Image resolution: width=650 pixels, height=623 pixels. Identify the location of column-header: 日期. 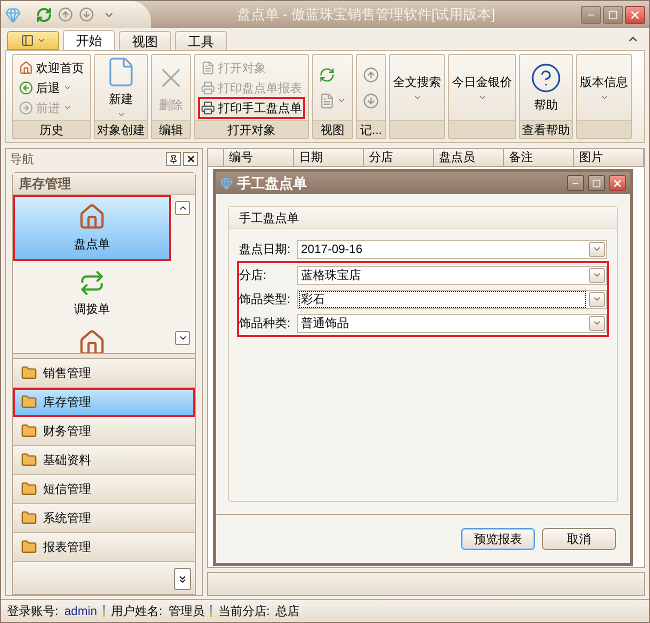
(329, 157).